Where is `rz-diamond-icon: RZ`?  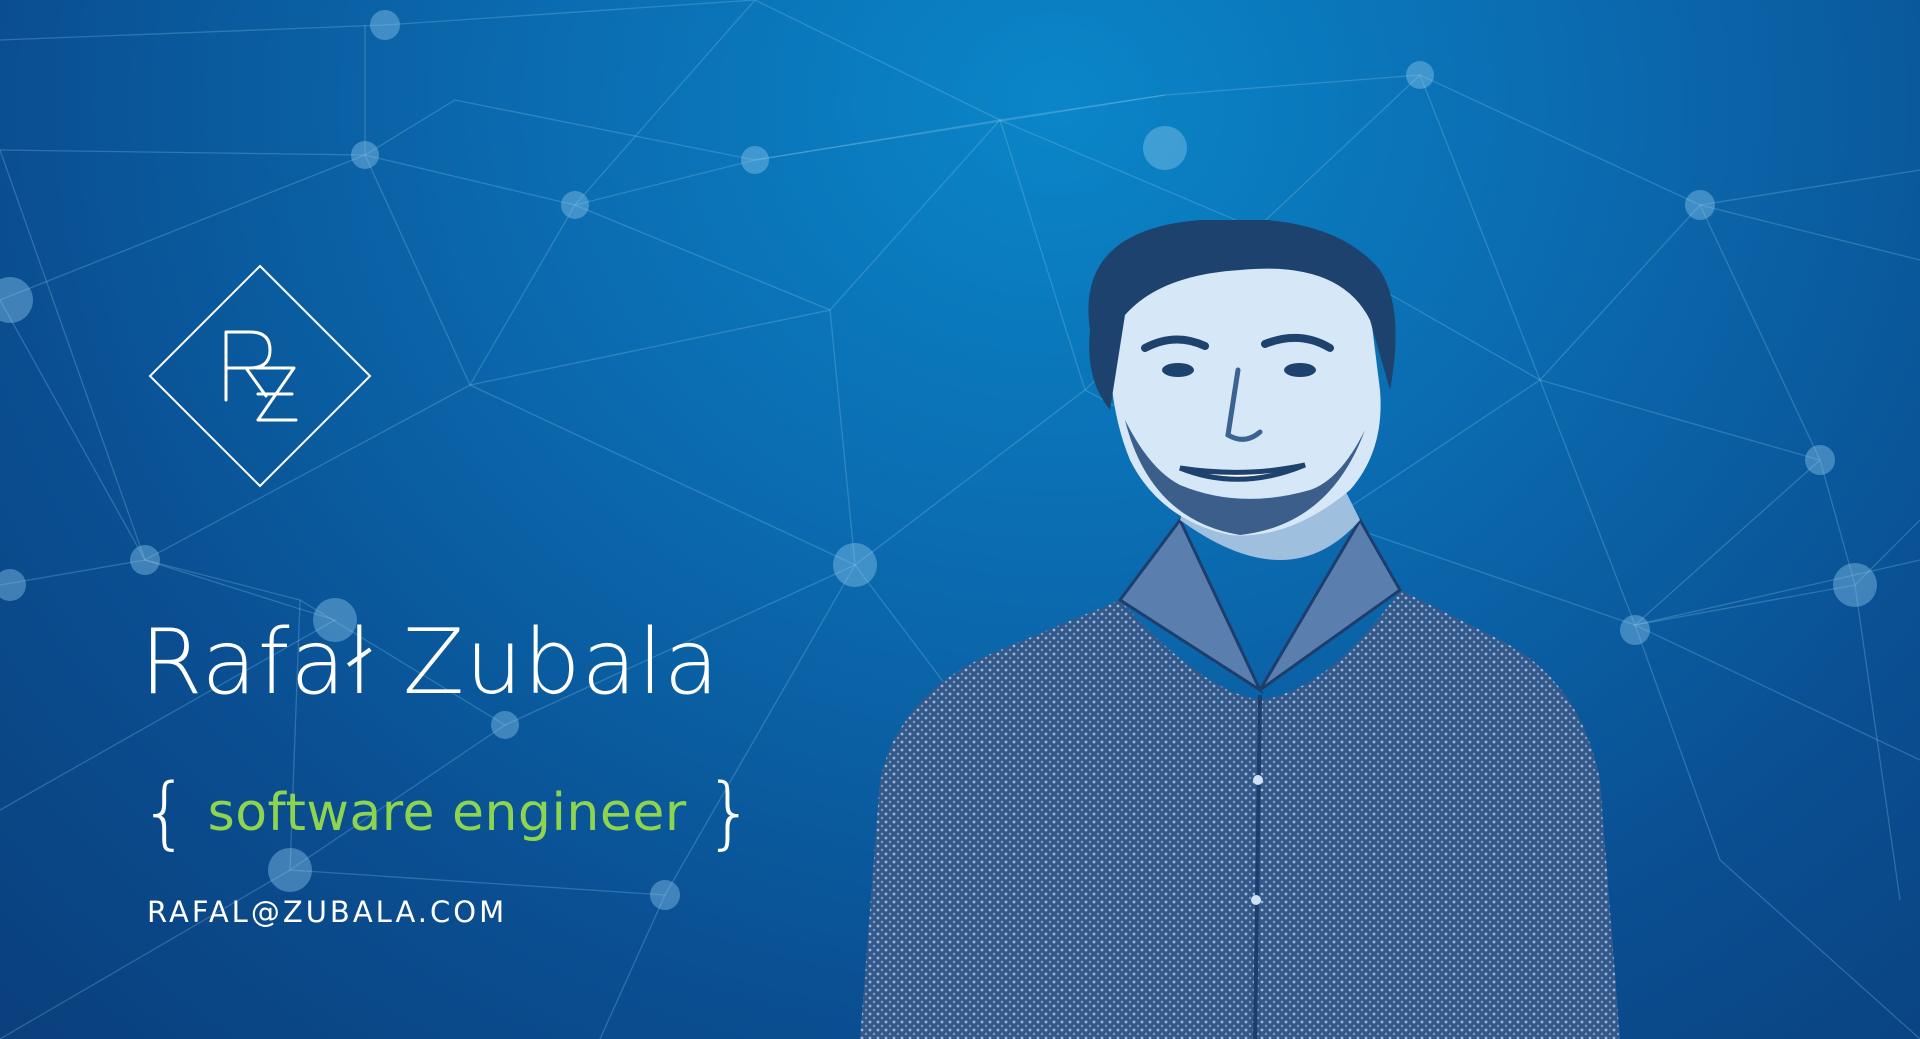
rz-diamond-icon: RZ is located at coordinates (260, 376).